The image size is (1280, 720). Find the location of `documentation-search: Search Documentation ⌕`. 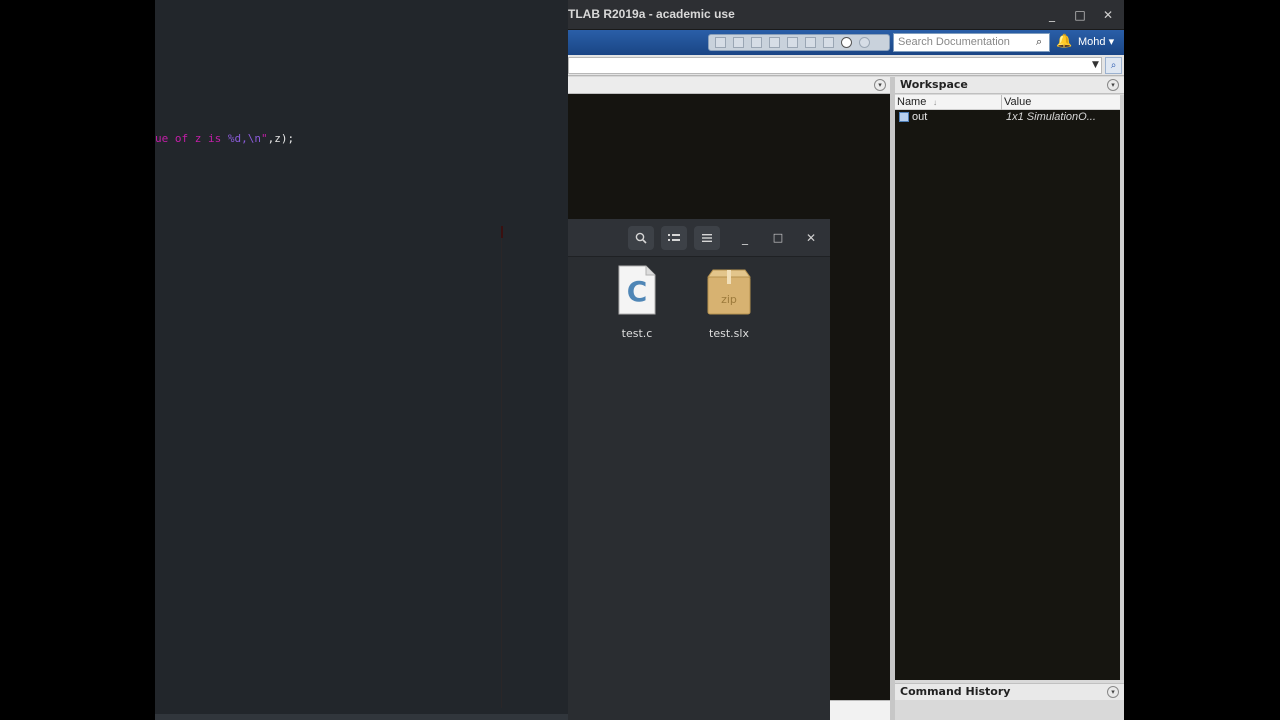

documentation-search: Search Documentation ⌕ is located at coordinates (971, 42).